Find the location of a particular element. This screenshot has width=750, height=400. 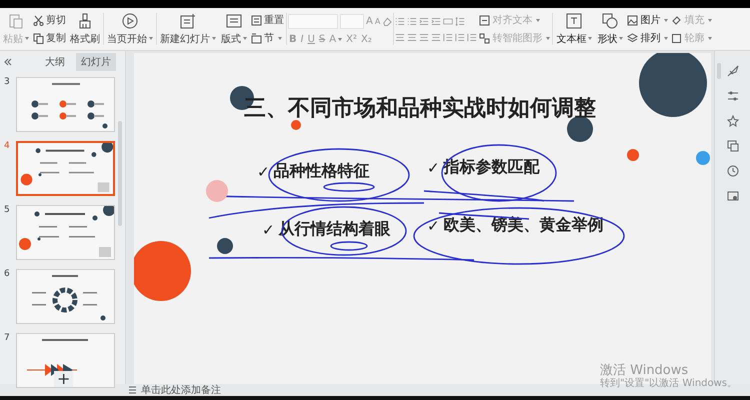

section-button: 节 is located at coordinates (267, 38).